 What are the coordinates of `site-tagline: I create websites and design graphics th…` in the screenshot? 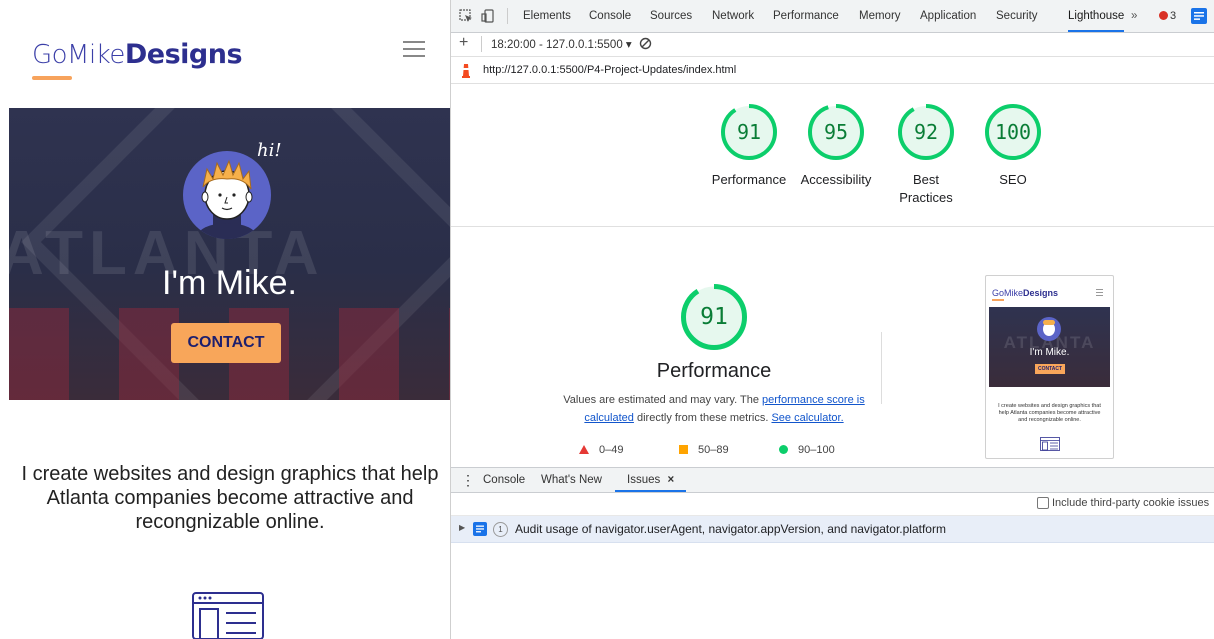 It's located at (230, 498).